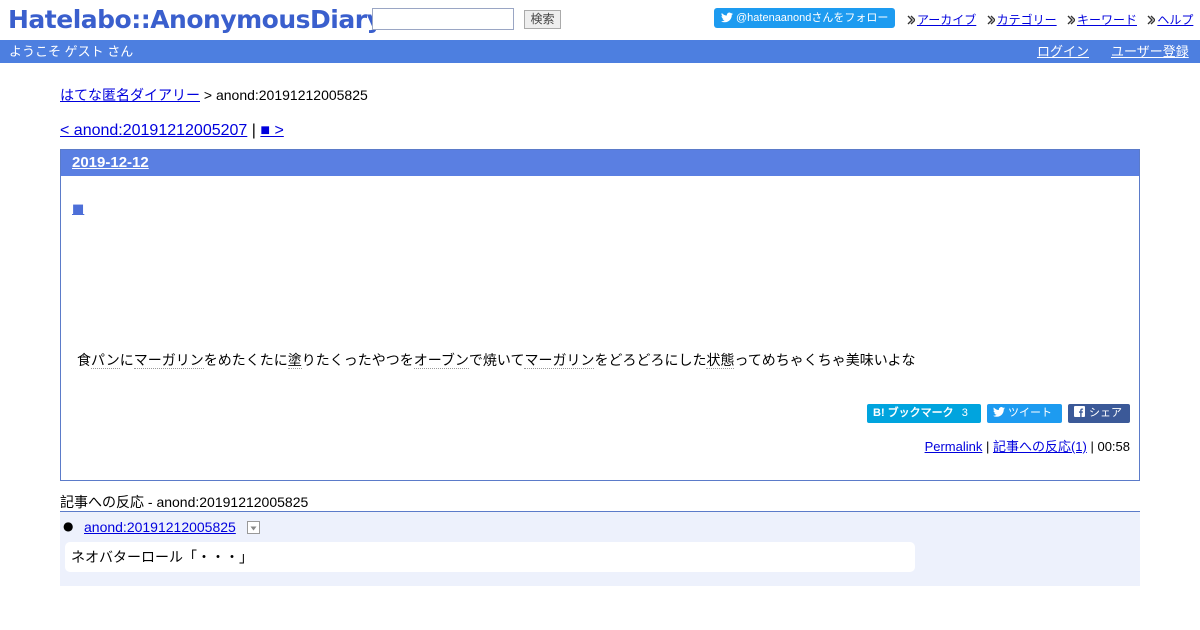 This screenshot has height=630, width=1200. I want to click on nav-keyword-link: キーワード, so click(1107, 20).